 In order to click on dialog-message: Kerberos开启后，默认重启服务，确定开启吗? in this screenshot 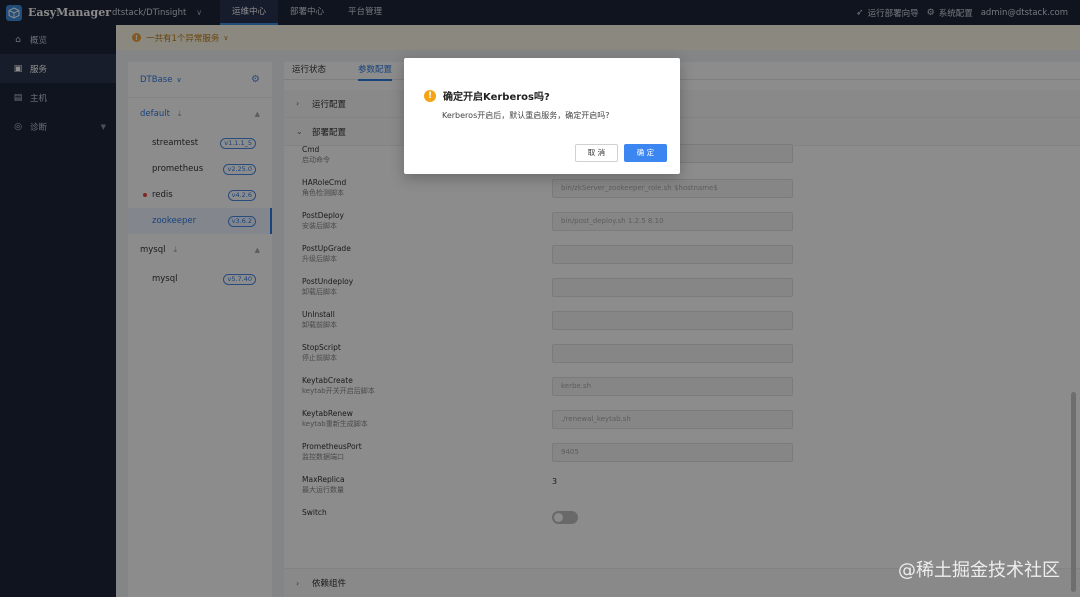, I will do `click(526, 115)`.